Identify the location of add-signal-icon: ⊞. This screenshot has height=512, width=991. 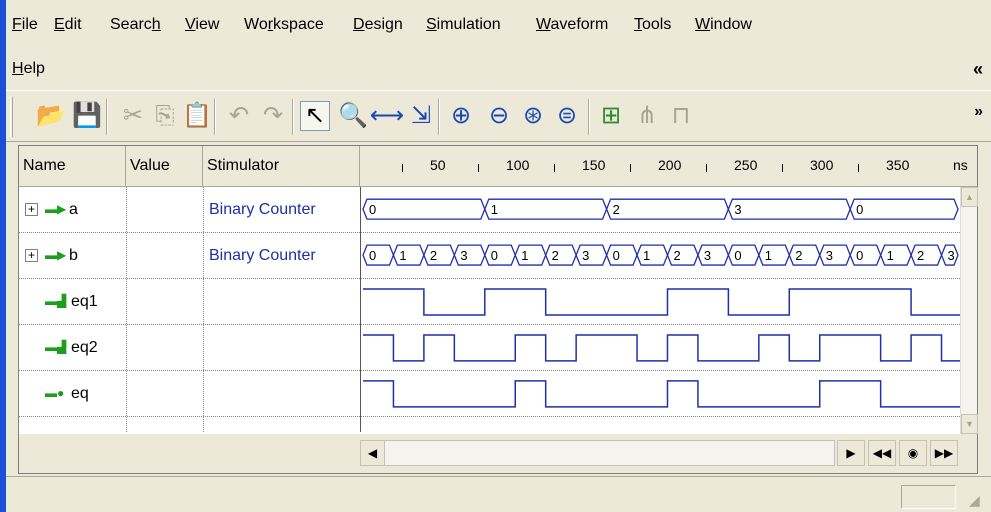
(611, 116).